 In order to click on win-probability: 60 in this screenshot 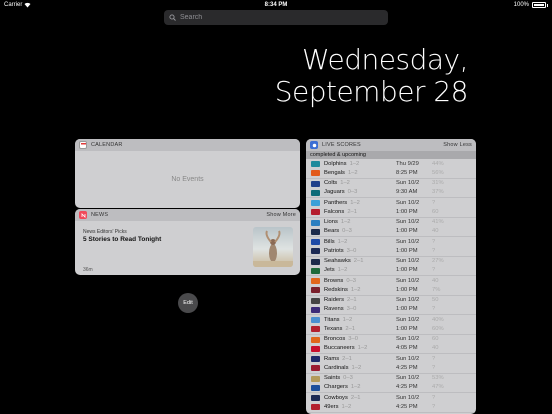, I will do `click(435, 339)`.